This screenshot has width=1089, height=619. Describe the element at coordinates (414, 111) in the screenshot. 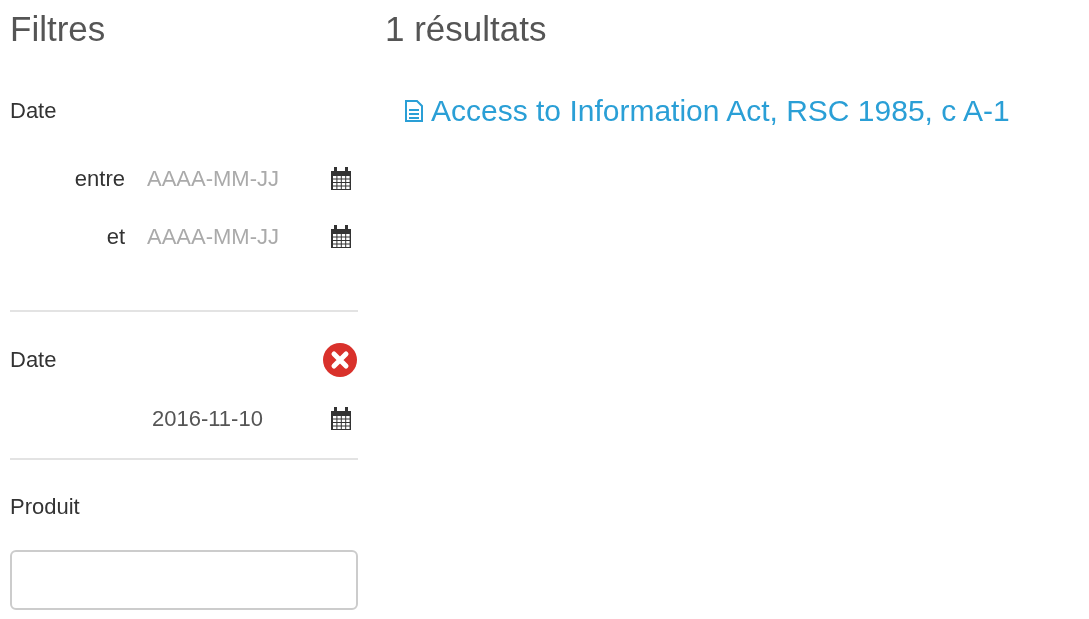

I see `document-icon` at that location.